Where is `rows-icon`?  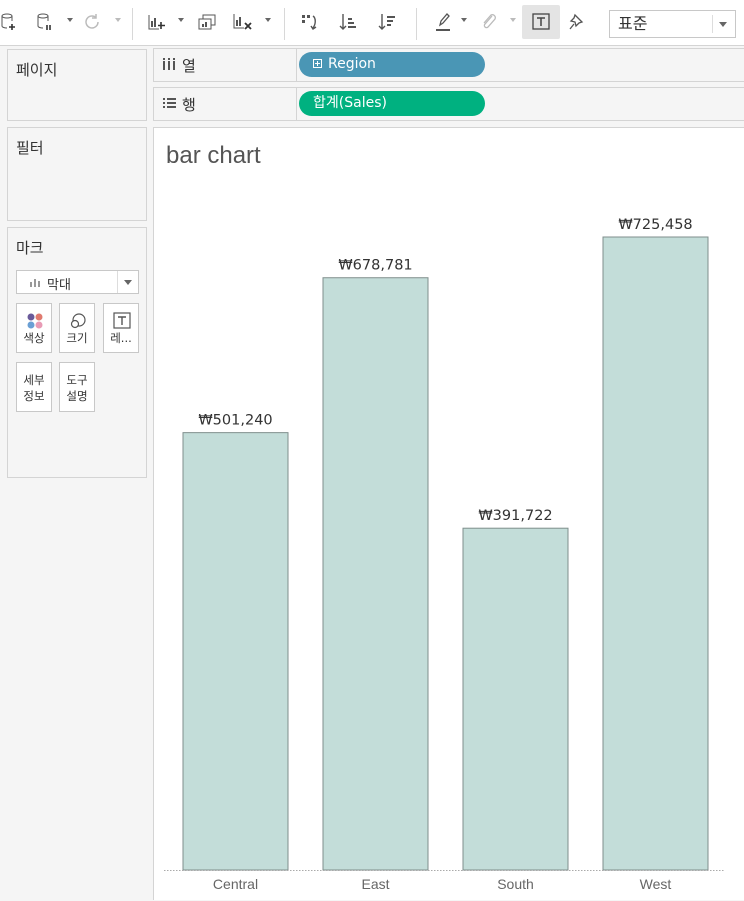 rows-icon is located at coordinates (169, 103).